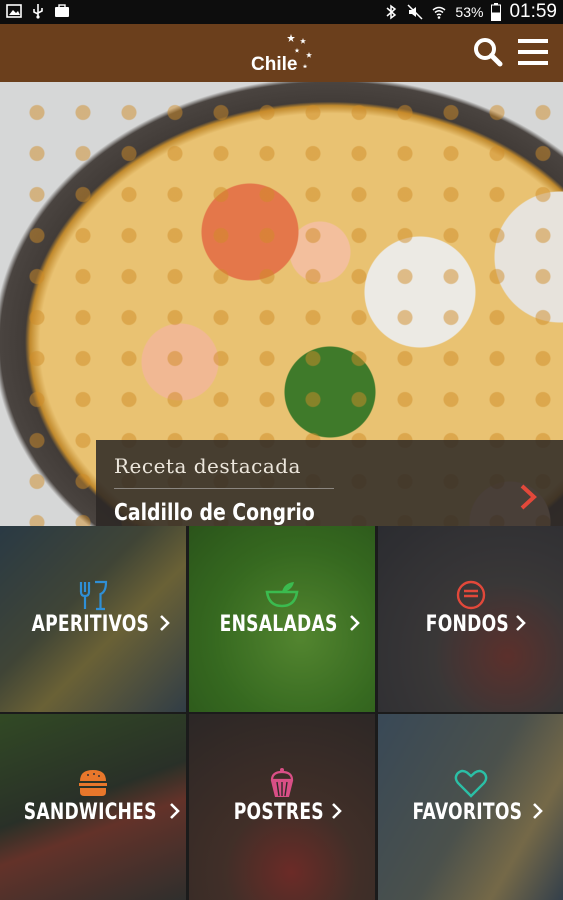 The width and height of the screenshot is (563, 900). I want to click on featured-recipe-card: Receta destacada Caldillo de Congrio, so click(329, 483).